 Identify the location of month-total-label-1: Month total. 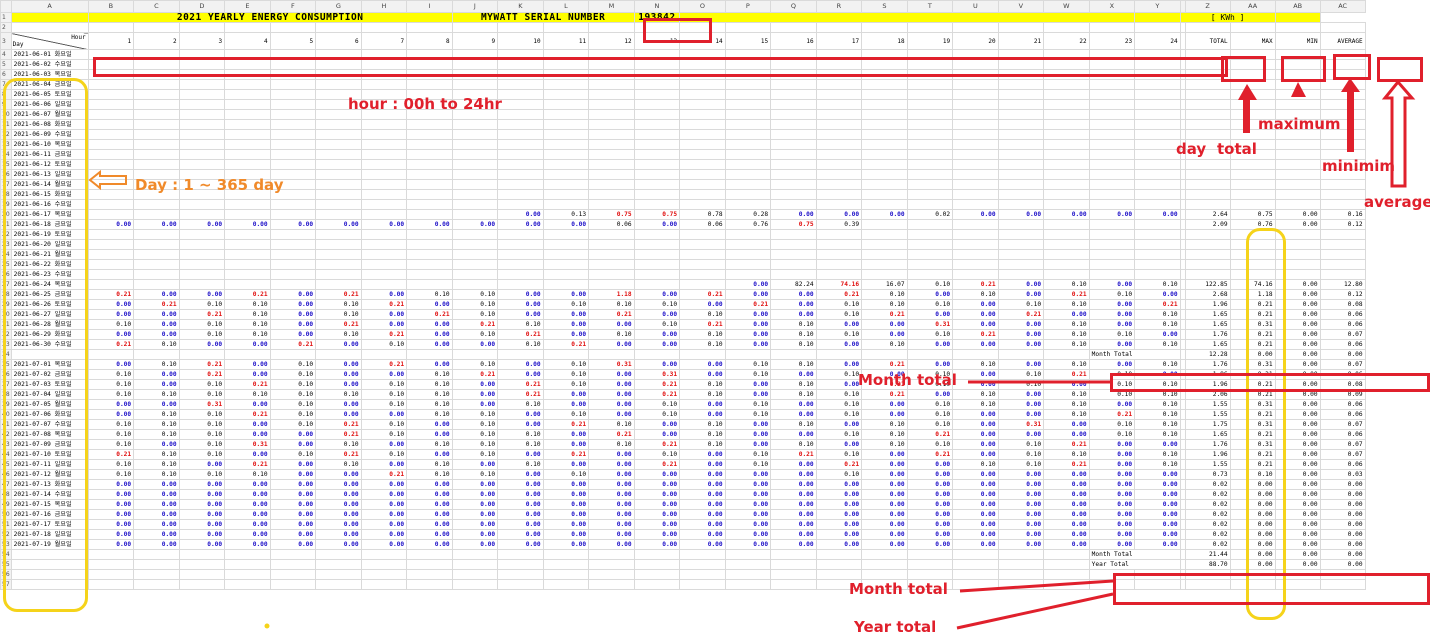
(907, 380).